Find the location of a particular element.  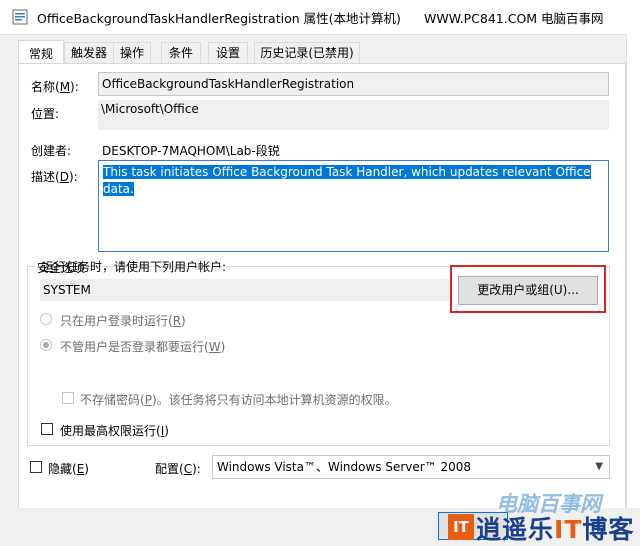

tab-conditions: 条件 is located at coordinates (181, 53).